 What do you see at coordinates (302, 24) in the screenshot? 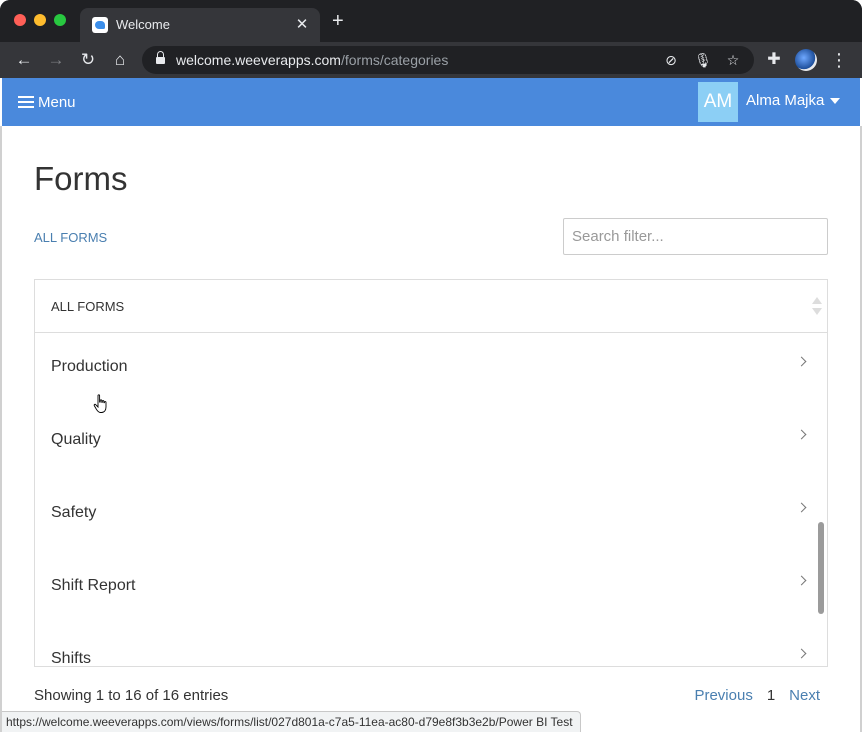
I see `close-tab-icon: ✕` at bounding box center [302, 24].